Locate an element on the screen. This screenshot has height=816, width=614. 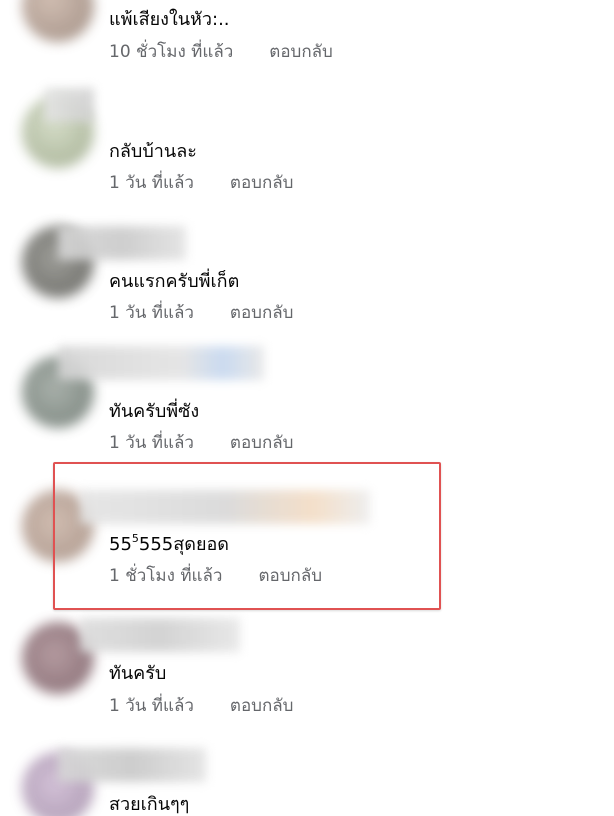
comment-timestamp: 1 ชั่วโมง ที่แล้ว is located at coordinates (166, 576).